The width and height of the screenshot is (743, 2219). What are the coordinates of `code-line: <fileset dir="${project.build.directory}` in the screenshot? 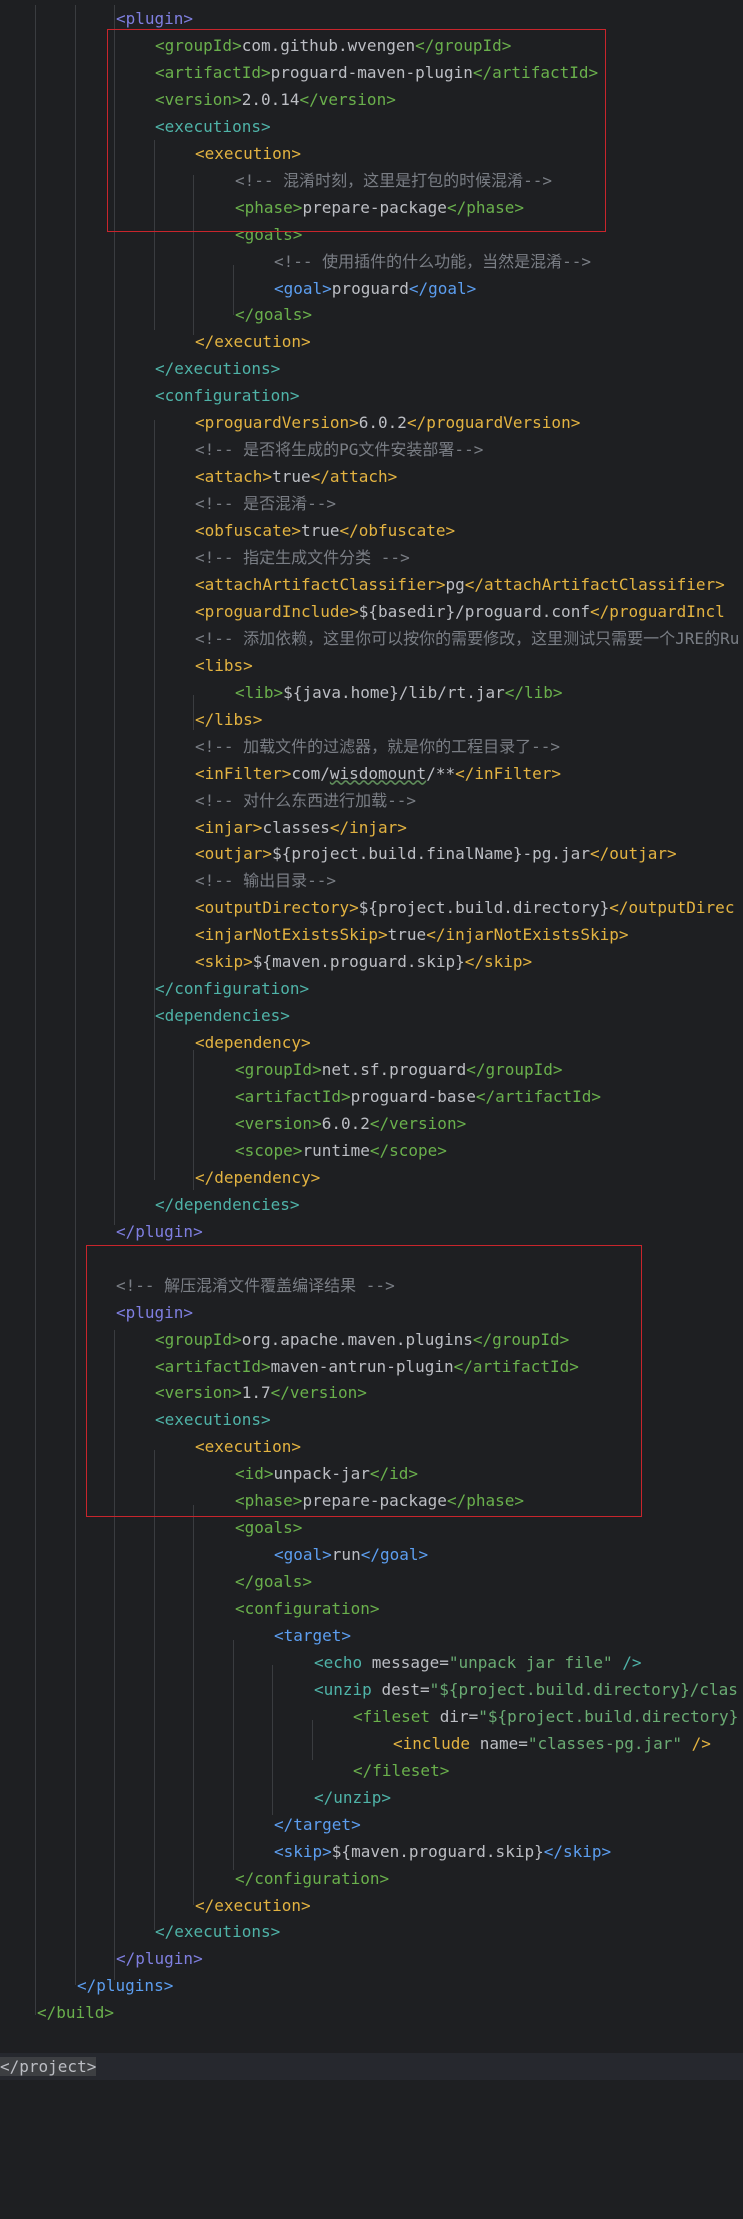 It's located at (545, 1716).